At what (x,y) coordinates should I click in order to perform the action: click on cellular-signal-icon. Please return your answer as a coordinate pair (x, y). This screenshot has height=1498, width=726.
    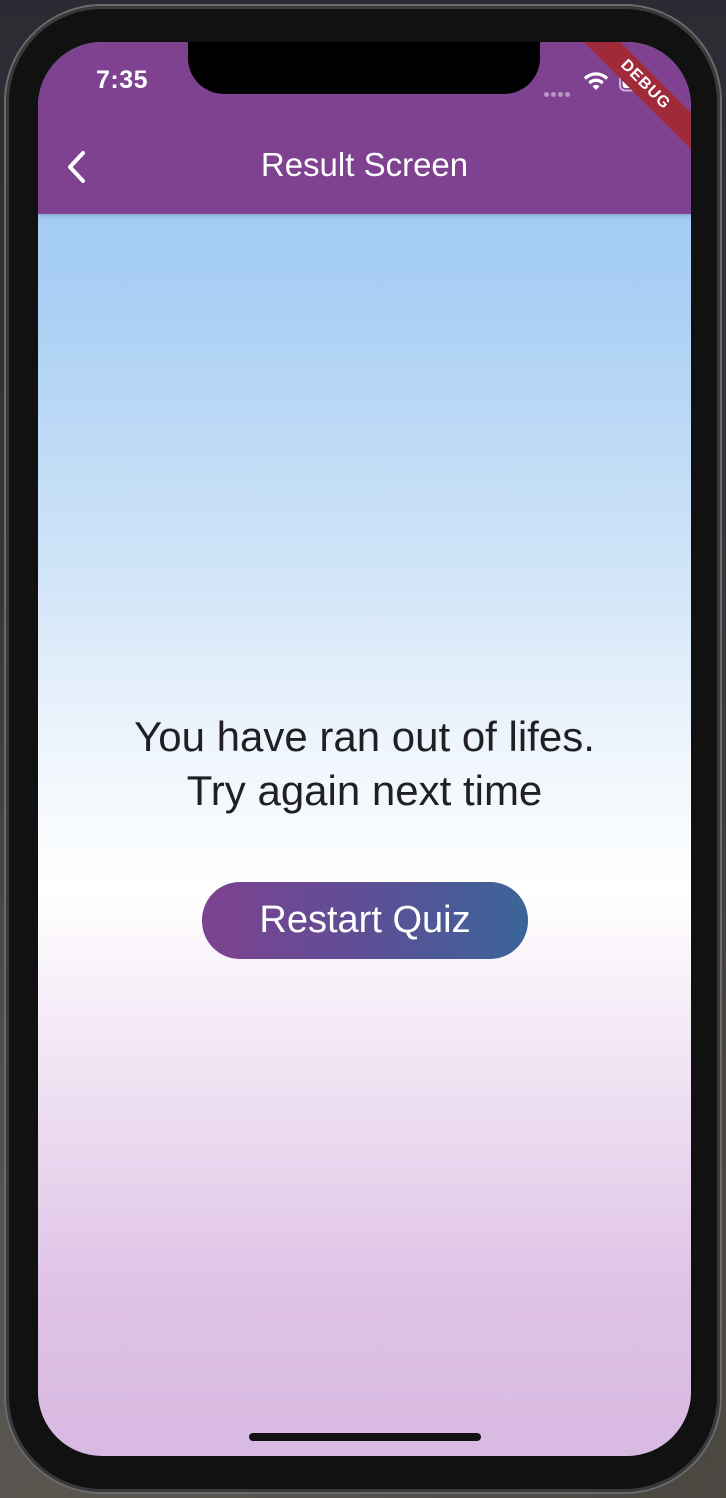
    Looking at the image, I should click on (559, 90).